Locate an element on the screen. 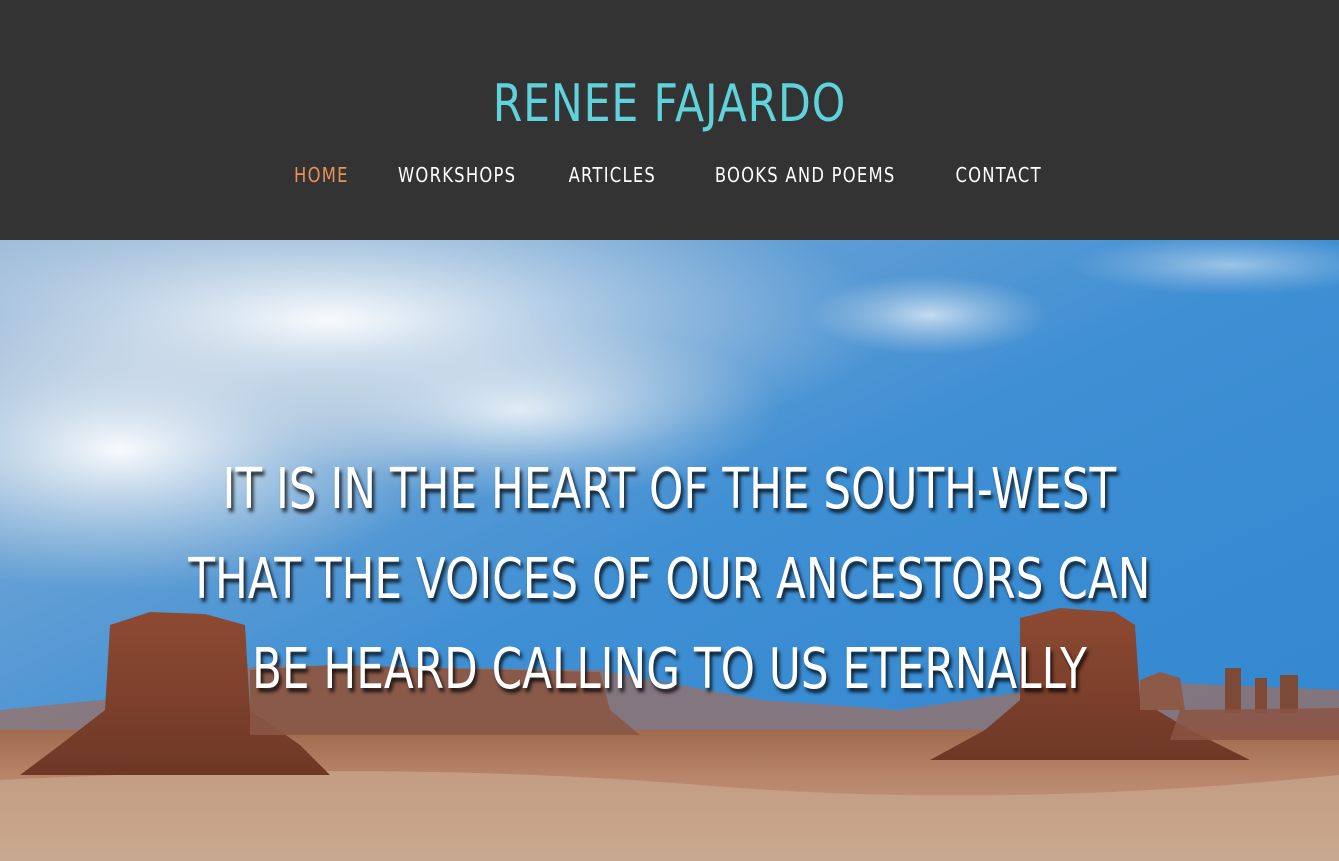 This screenshot has width=1339, height=861. nav-item-workshops: WORKSHOPS is located at coordinates (456, 175).